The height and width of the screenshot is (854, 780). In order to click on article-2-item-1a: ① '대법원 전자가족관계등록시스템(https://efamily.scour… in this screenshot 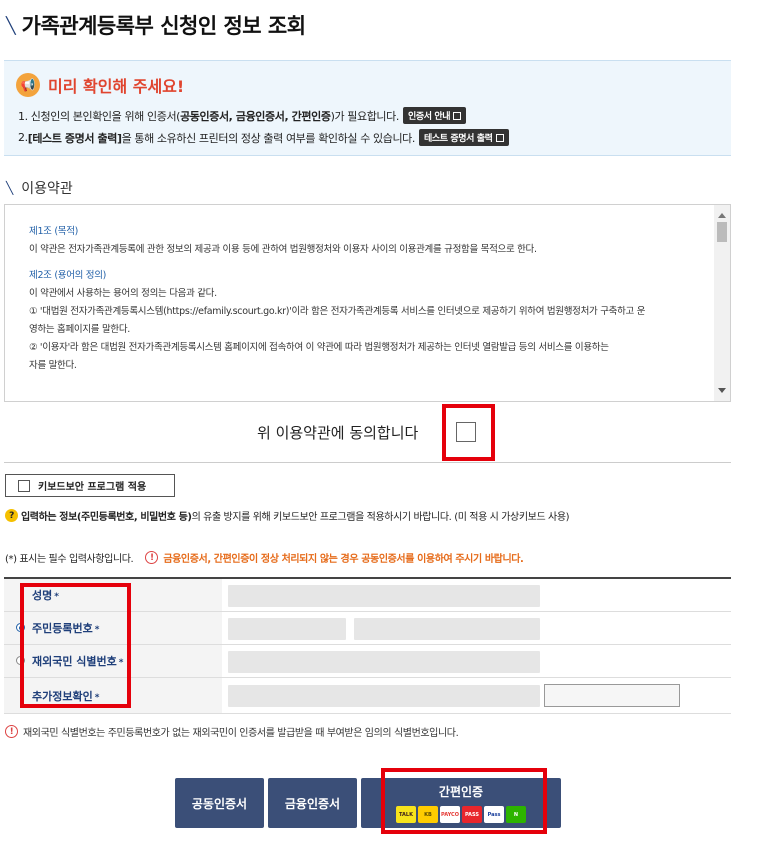, I will do `click(337, 311)`.